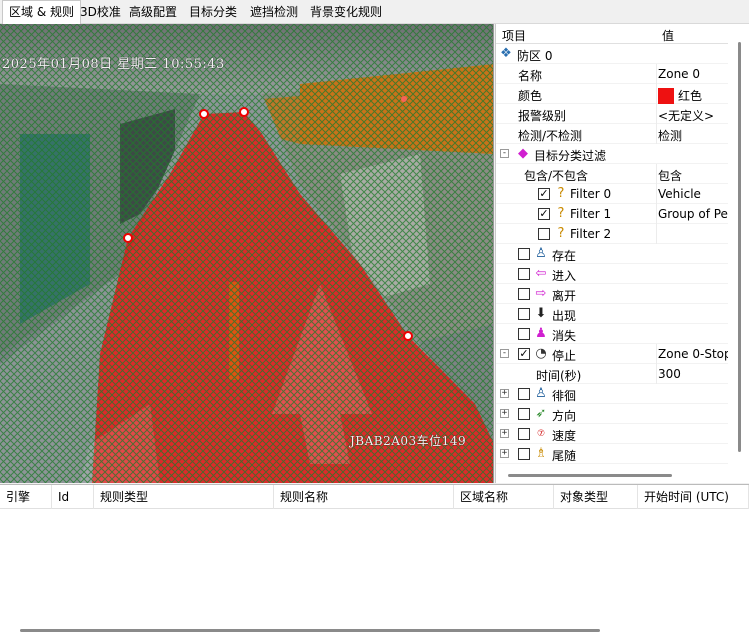 The width and height of the screenshot is (749, 643). I want to click on column-rule-type: 规则类型, so click(184, 497).